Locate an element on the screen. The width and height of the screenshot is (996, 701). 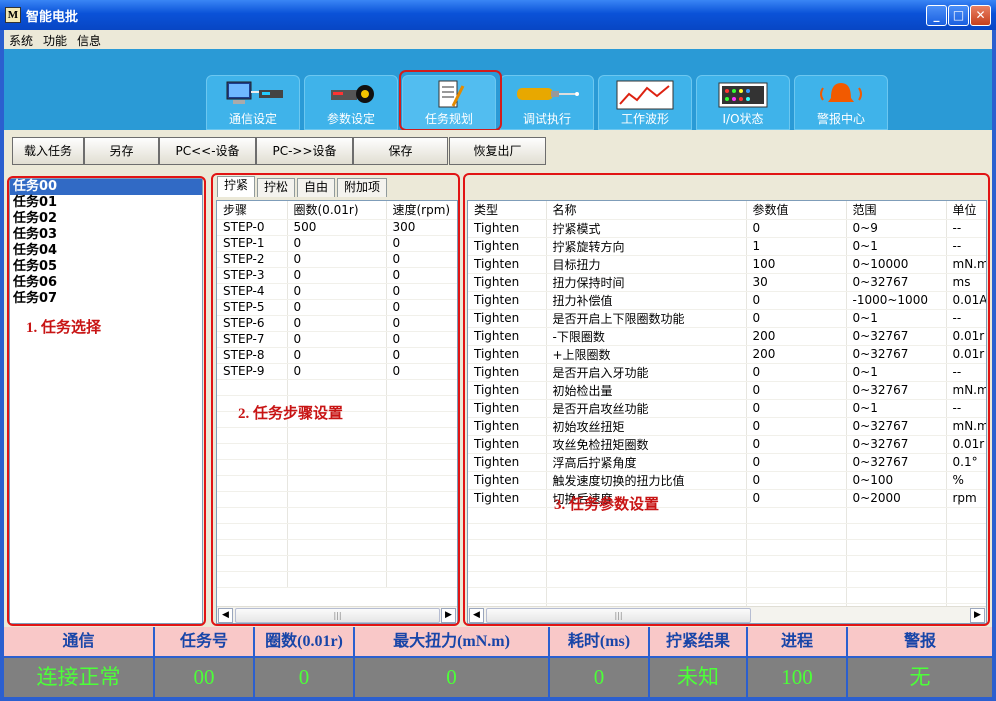
menu-bar: 系统 功能 信息 is located at coordinates (498, 39).